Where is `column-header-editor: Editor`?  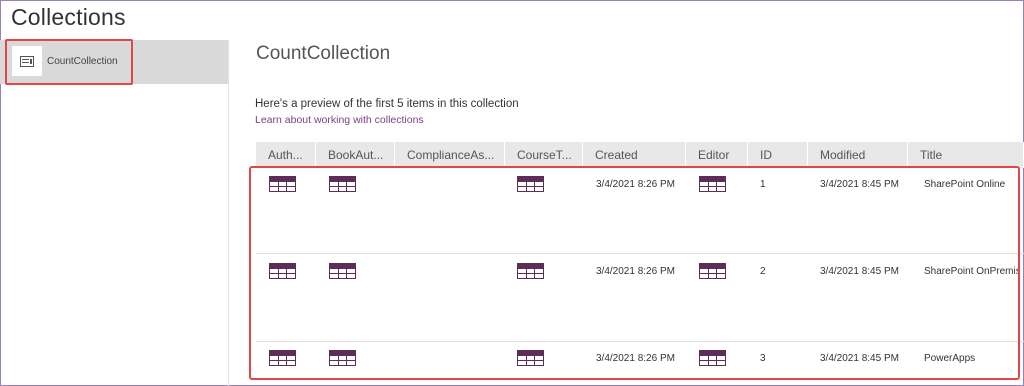
column-header-editor: Editor is located at coordinates (717, 155).